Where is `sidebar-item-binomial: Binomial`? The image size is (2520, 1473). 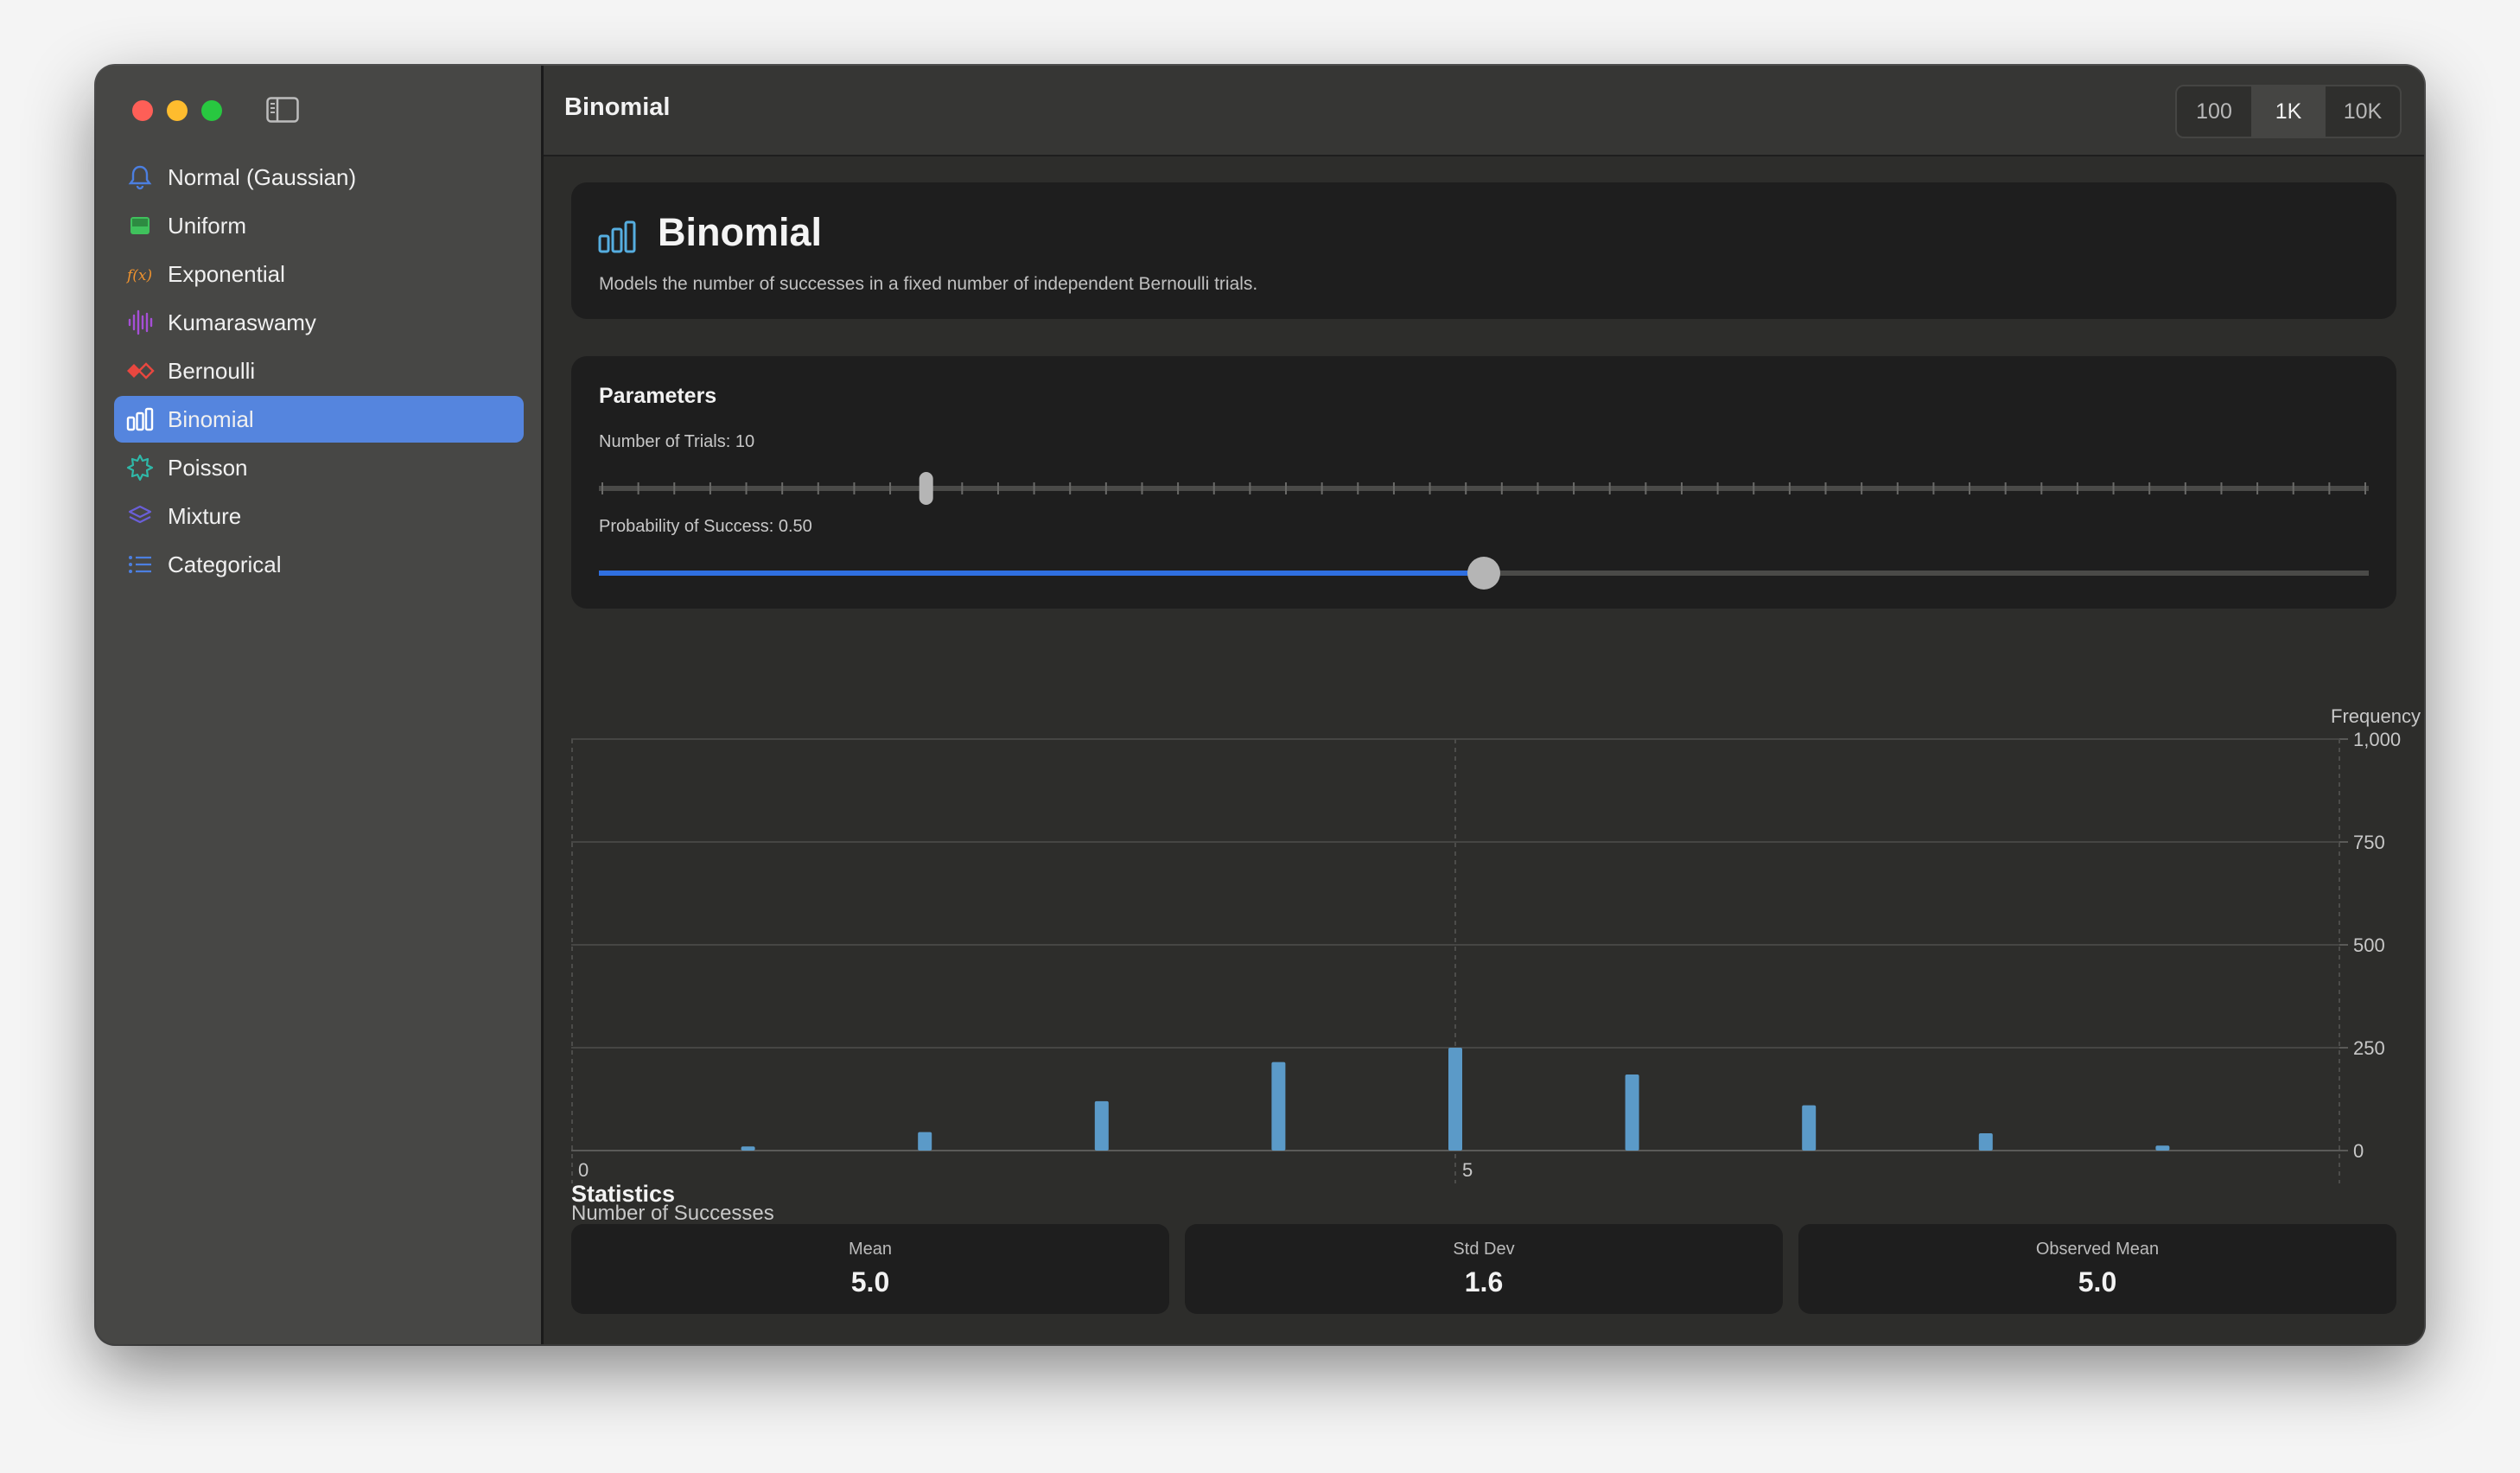
sidebar-item-binomial: Binomial is located at coordinates (319, 419).